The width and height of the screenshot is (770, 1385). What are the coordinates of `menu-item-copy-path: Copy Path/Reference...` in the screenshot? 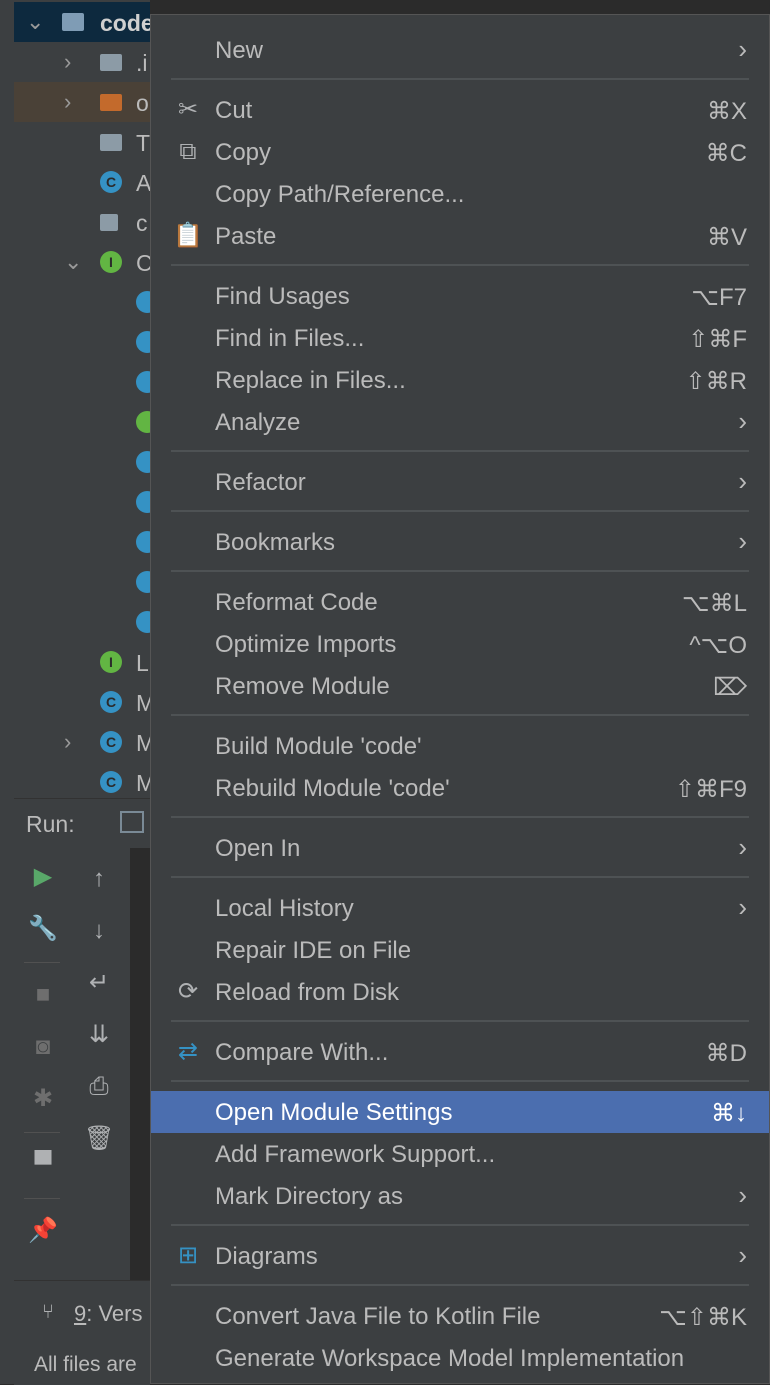 It's located at (460, 194).